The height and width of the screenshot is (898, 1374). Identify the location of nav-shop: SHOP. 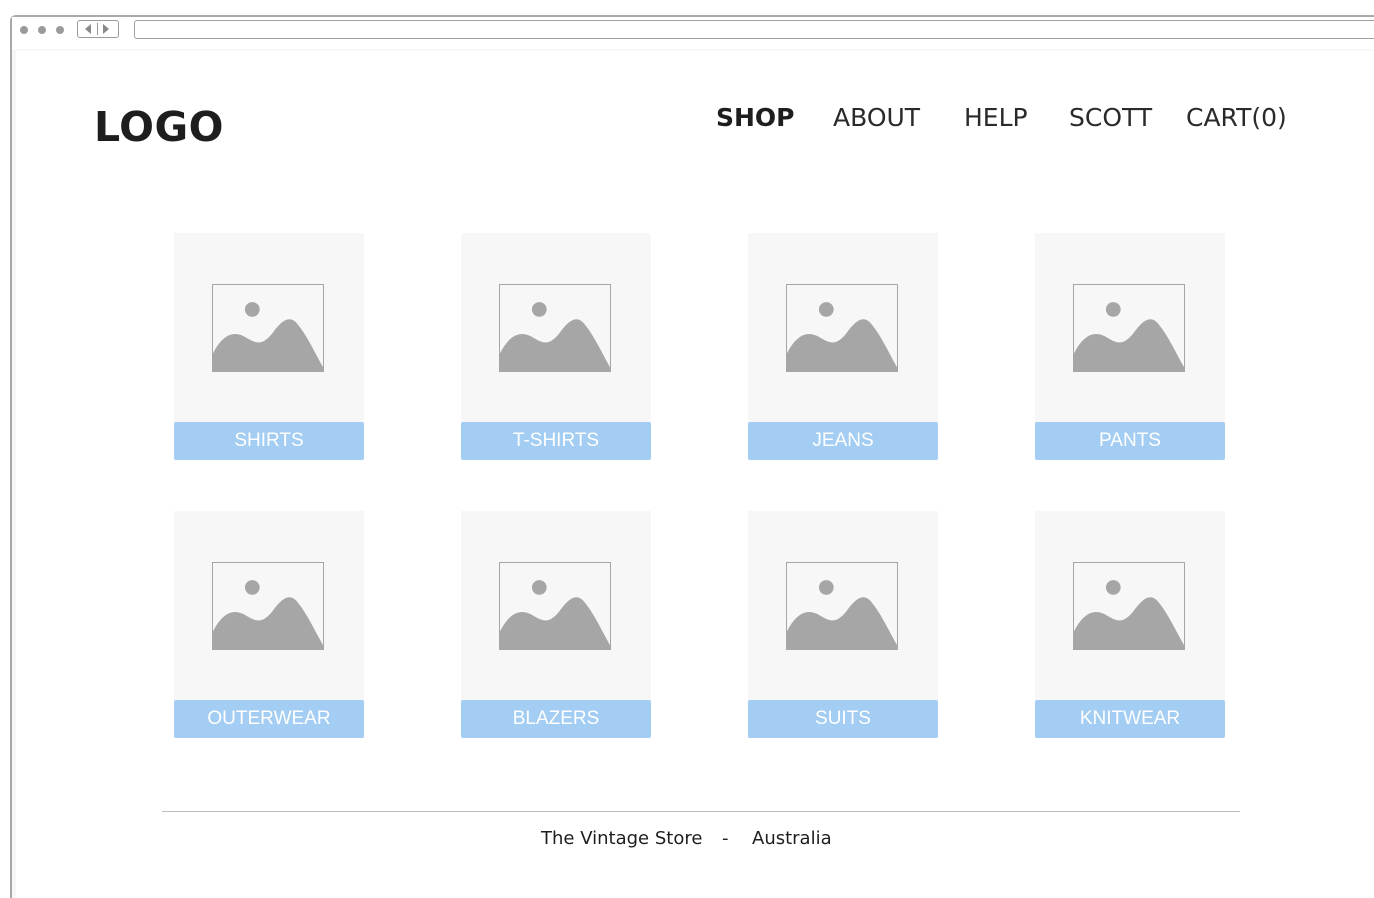
(755, 117).